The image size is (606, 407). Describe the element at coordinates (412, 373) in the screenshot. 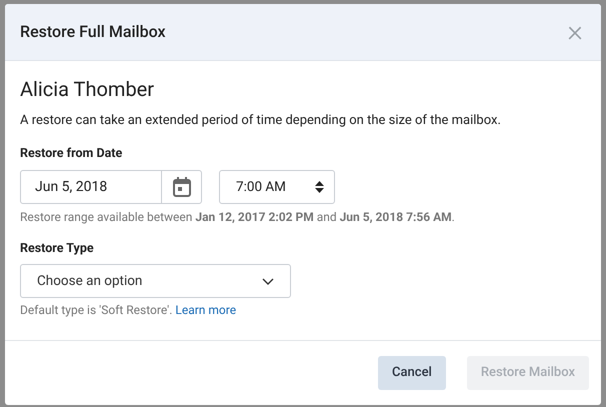

I see `cancel-button: Cancel` at that location.